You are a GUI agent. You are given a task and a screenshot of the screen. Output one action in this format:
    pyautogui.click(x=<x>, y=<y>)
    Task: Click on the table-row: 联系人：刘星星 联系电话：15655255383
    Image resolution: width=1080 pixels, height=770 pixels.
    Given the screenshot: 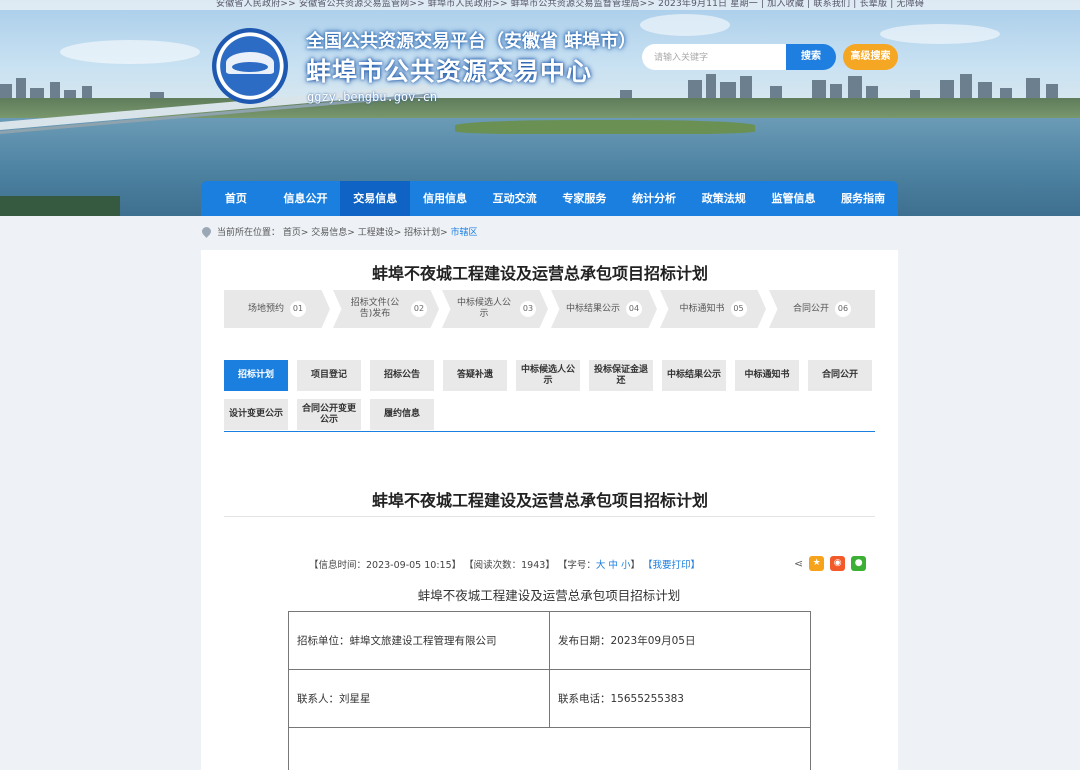 What is the action you would take?
    pyautogui.click(x=549, y=698)
    